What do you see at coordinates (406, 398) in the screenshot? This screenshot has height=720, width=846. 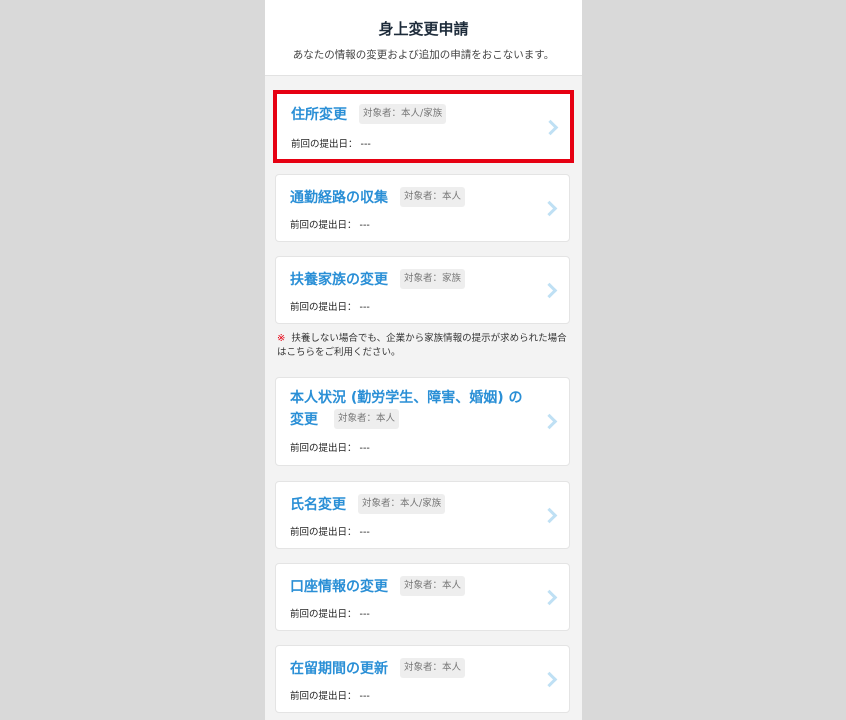 I see `card-title-line1: 本人状況 (勤労学生、障害、婚姻) の` at bounding box center [406, 398].